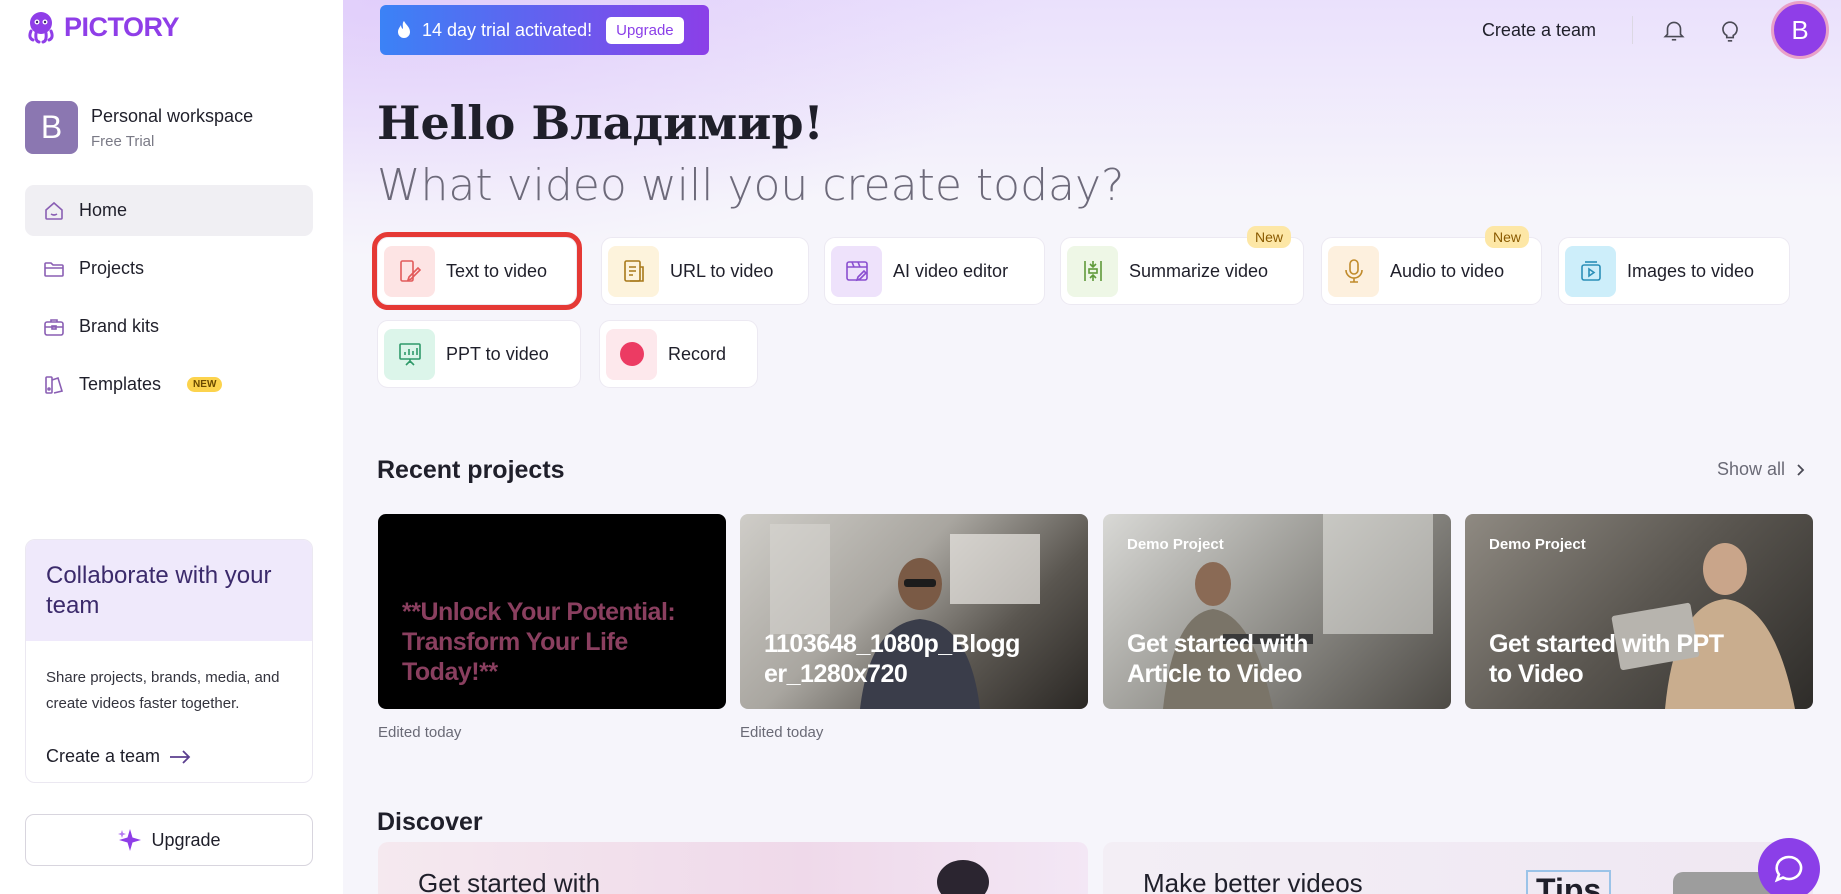 The height and width of the screenshot is (894, 1841). Describe the element at coordinates (1674, 30) in the screenshot. I see `bell-icon` at that location.